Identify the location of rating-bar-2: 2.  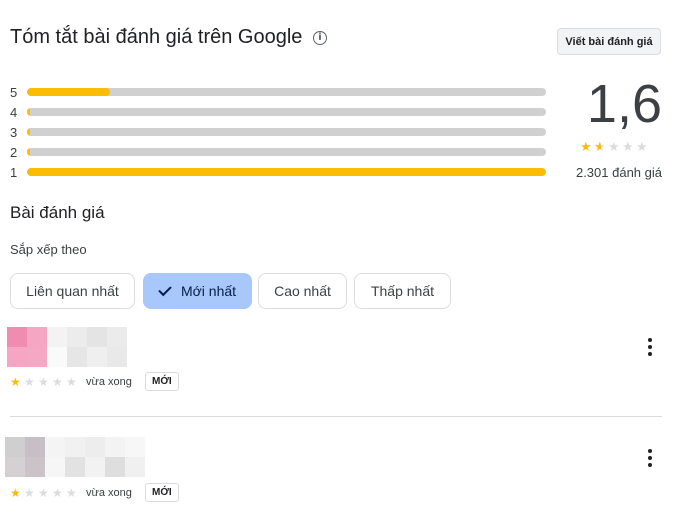
(278, 152).